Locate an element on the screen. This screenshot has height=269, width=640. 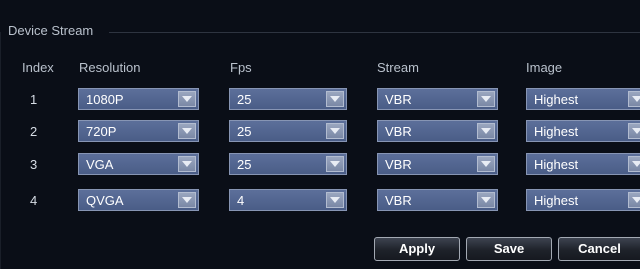
resolution-value: QVGA is located at coordinates (105, 200).